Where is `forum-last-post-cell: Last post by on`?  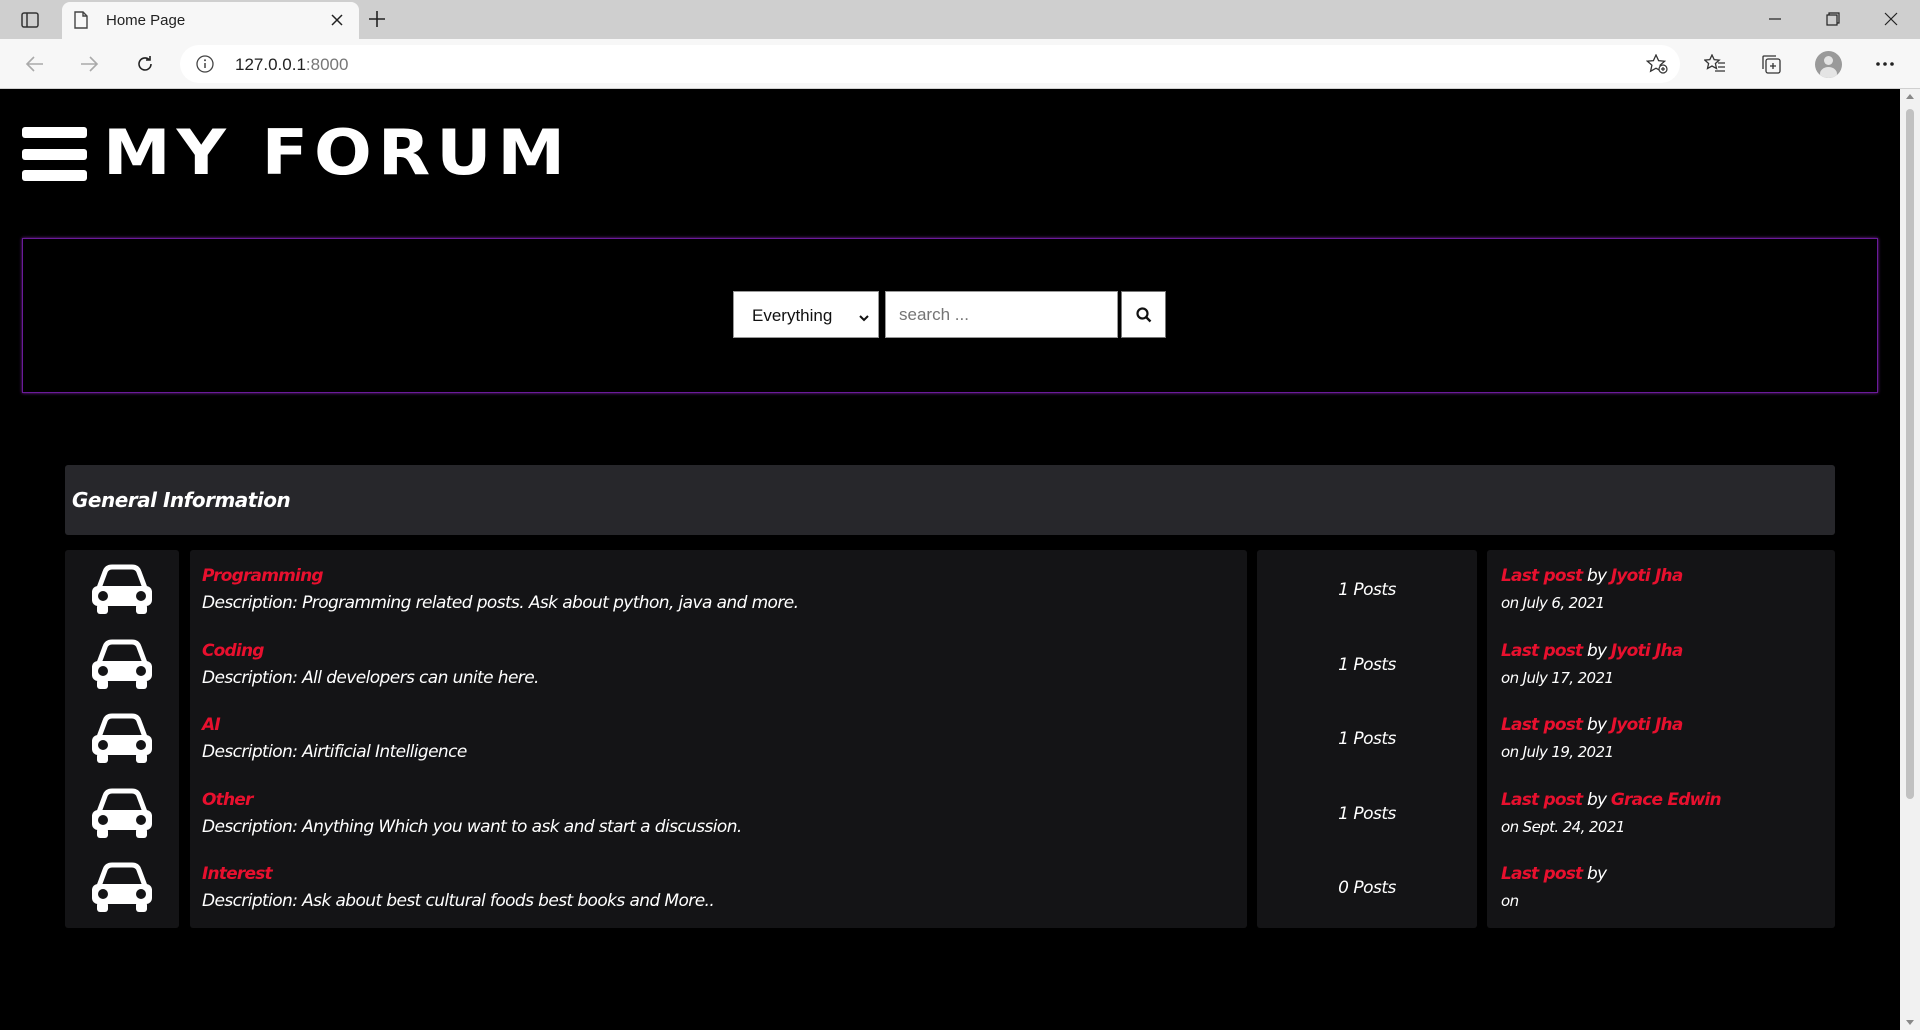
forum-last-post-cell: Last post by on is located at coordinates (1661, 888).